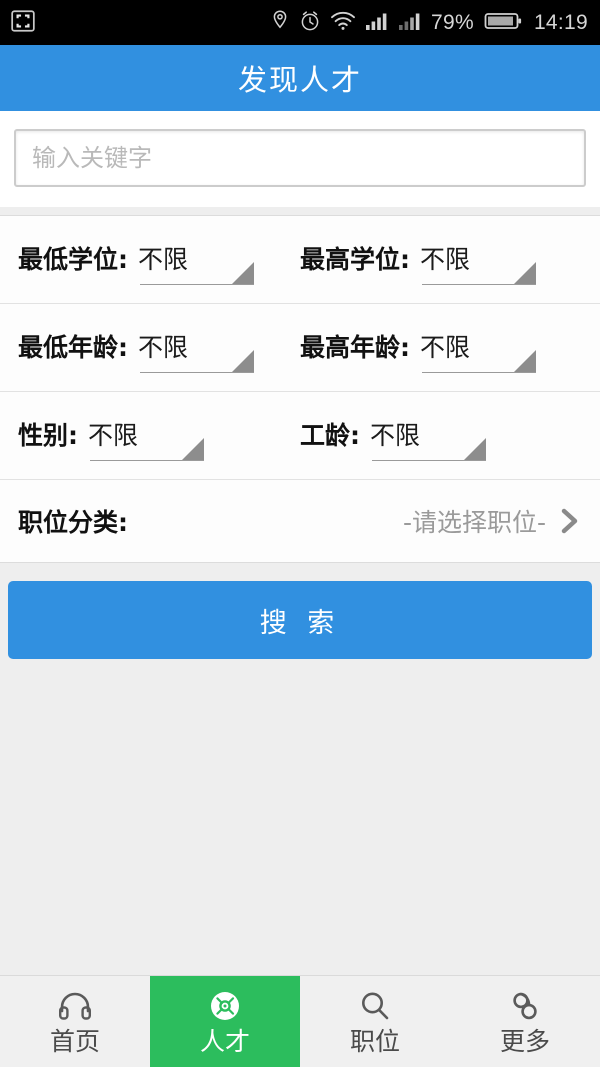  What do you see at coordinates (196, 350) in the screenshot?
I see `min-age-select: 不限` at bounding box center [196, 350].